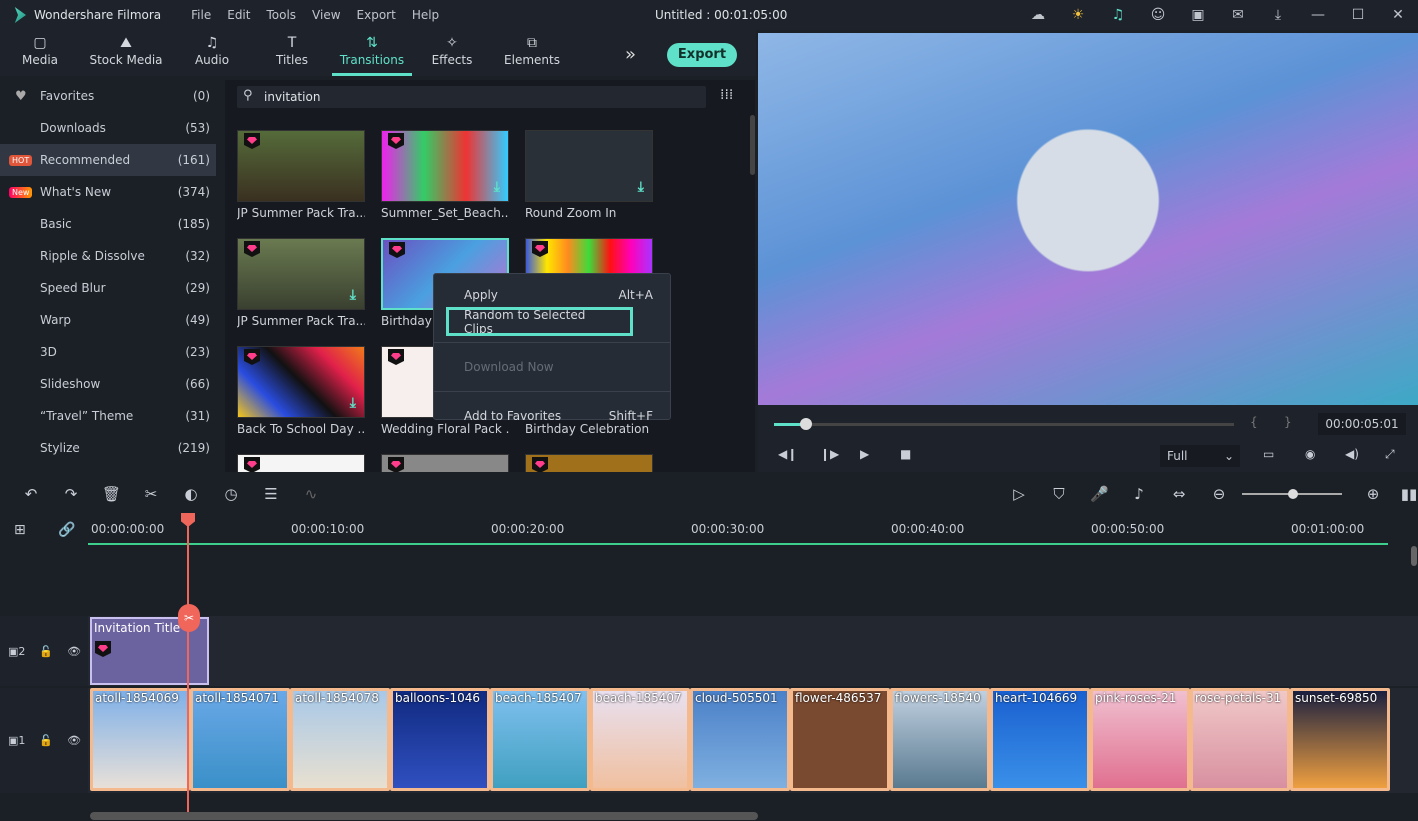 The height and width of the screenshot is (821, 1418). Describe the element at coordinates (108, 320) in the screenshot. I see `sidebar-item: Warp (49)` at that location.